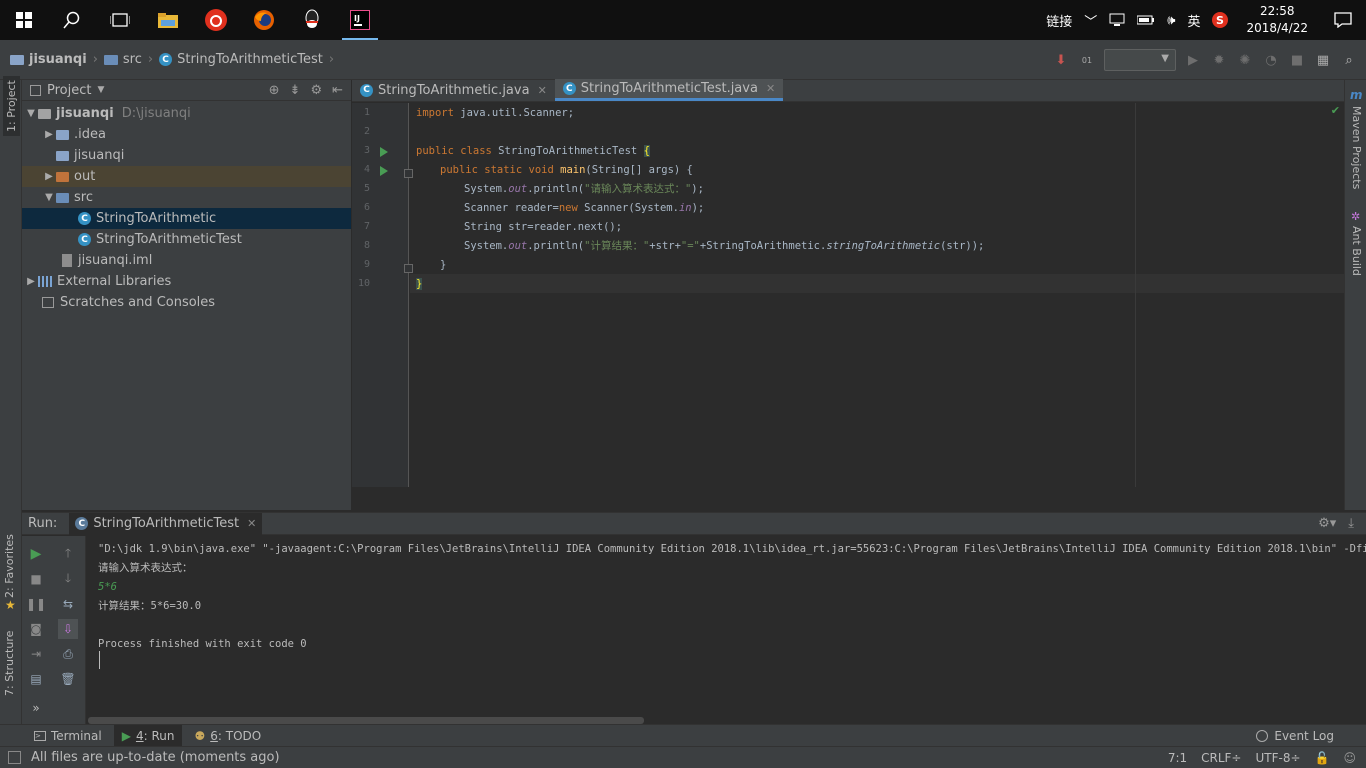 The height and width of the screenshot is (768, 1366). I want to click on more-icon: », so click(36, 708).